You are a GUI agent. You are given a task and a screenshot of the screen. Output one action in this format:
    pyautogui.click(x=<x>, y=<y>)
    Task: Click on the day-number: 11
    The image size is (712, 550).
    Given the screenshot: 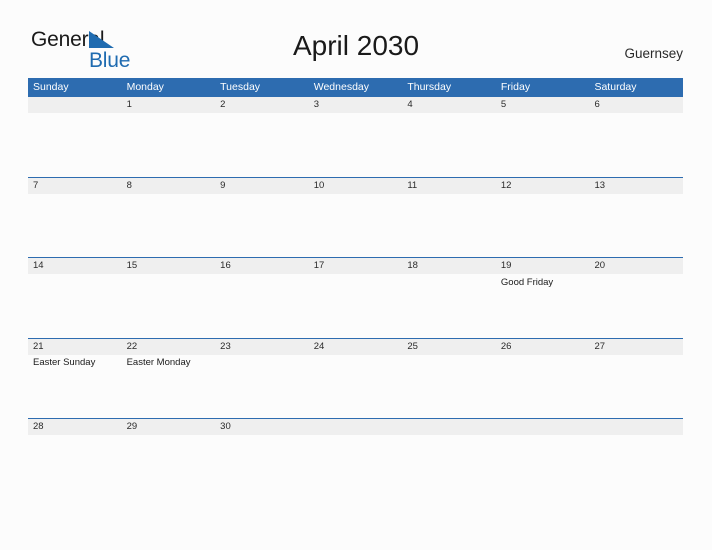 What is the action you would take?
    pyautogui.click(x=412, y=185)
    